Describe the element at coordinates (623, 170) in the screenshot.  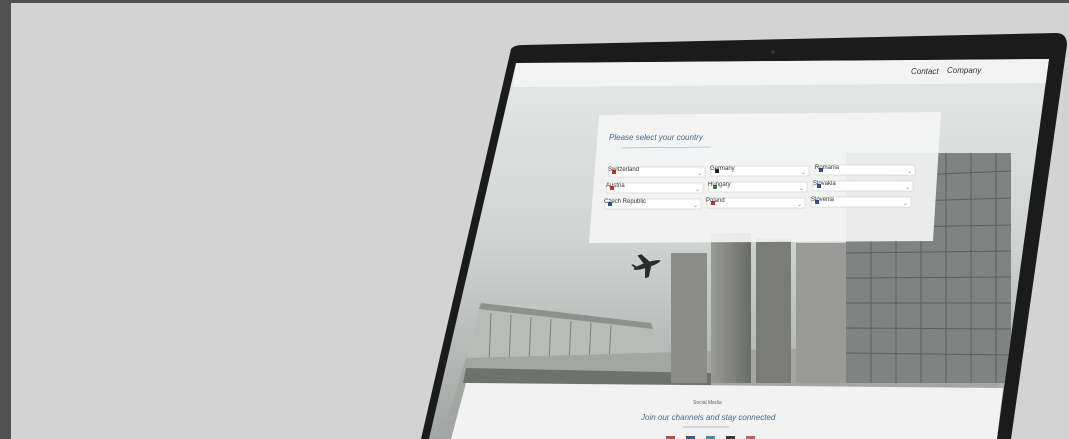
I see `country-option-switzerland: Switzerland` at that location.